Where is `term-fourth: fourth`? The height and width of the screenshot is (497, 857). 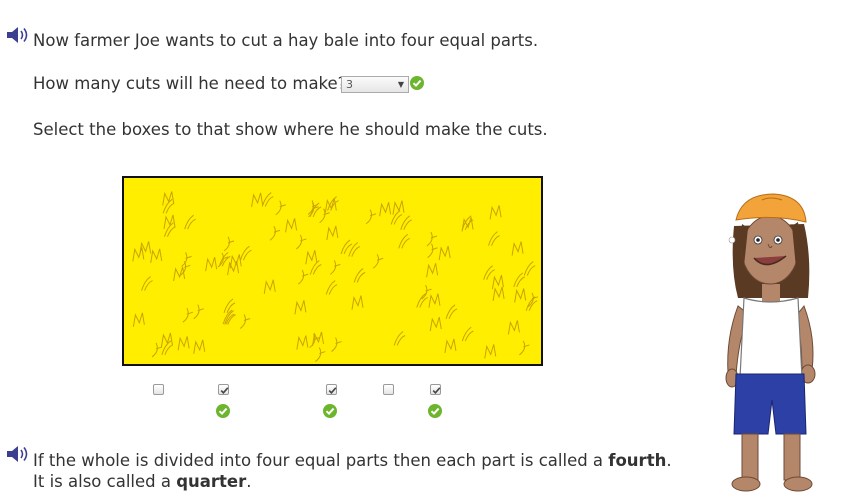 term-fourth: fourth is located at coordinates (637, 460).